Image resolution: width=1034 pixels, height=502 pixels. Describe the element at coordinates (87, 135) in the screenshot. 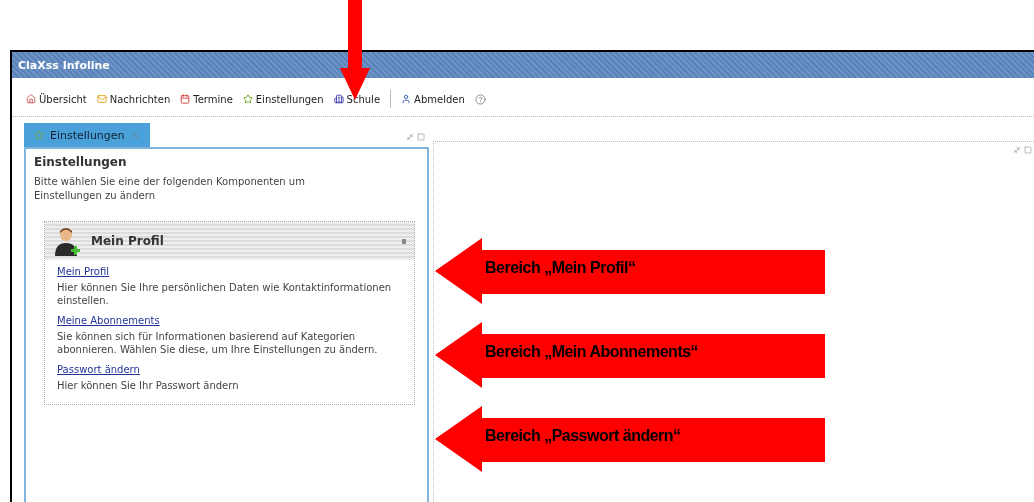

I see `settings-tab: Einstellungen` at that location.